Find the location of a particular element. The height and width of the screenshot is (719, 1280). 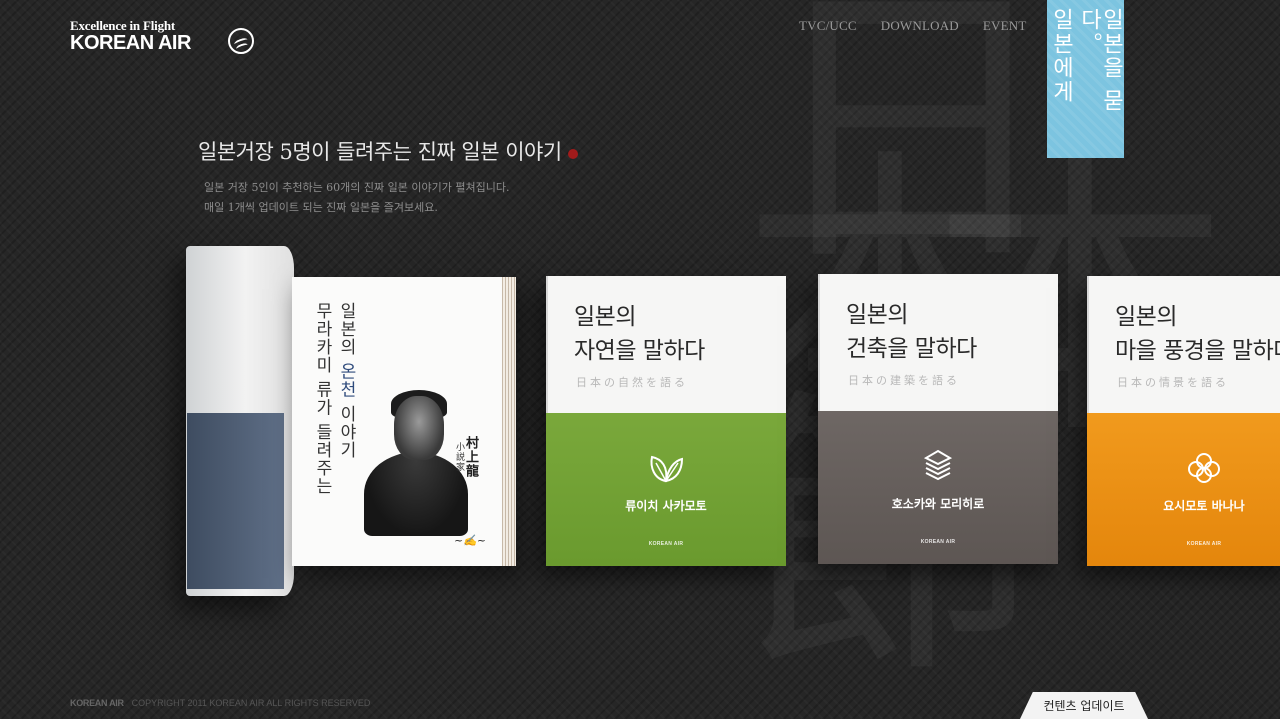

portrait-head is located at coordinates (419, 428).